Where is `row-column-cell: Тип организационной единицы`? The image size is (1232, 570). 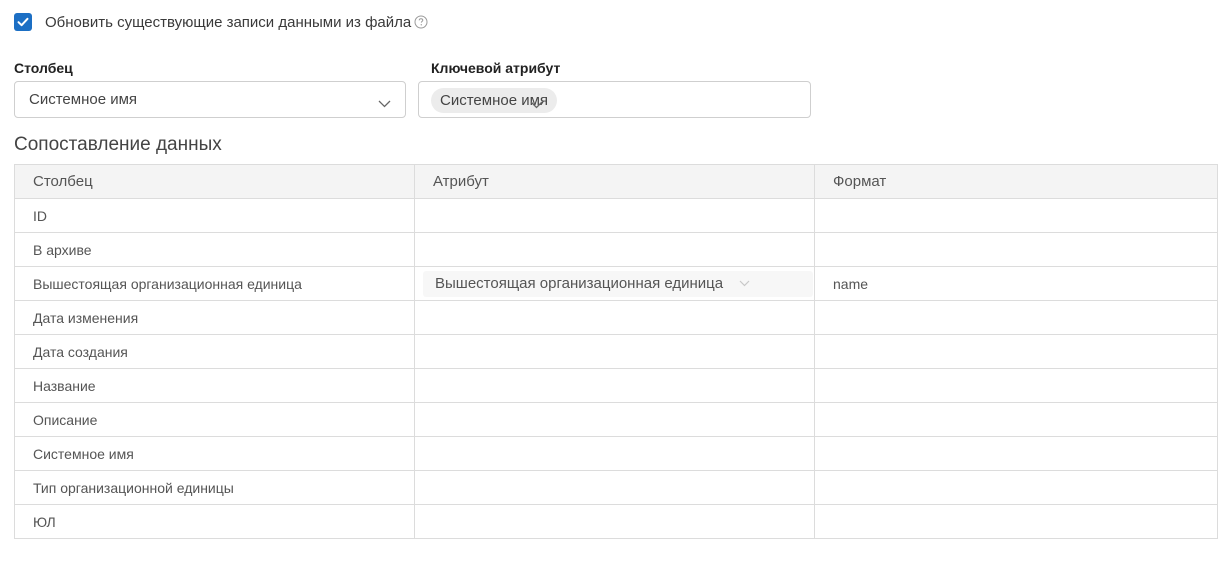 row-column-cell: Тип организационной единицы is located at coordinates (214, 487).